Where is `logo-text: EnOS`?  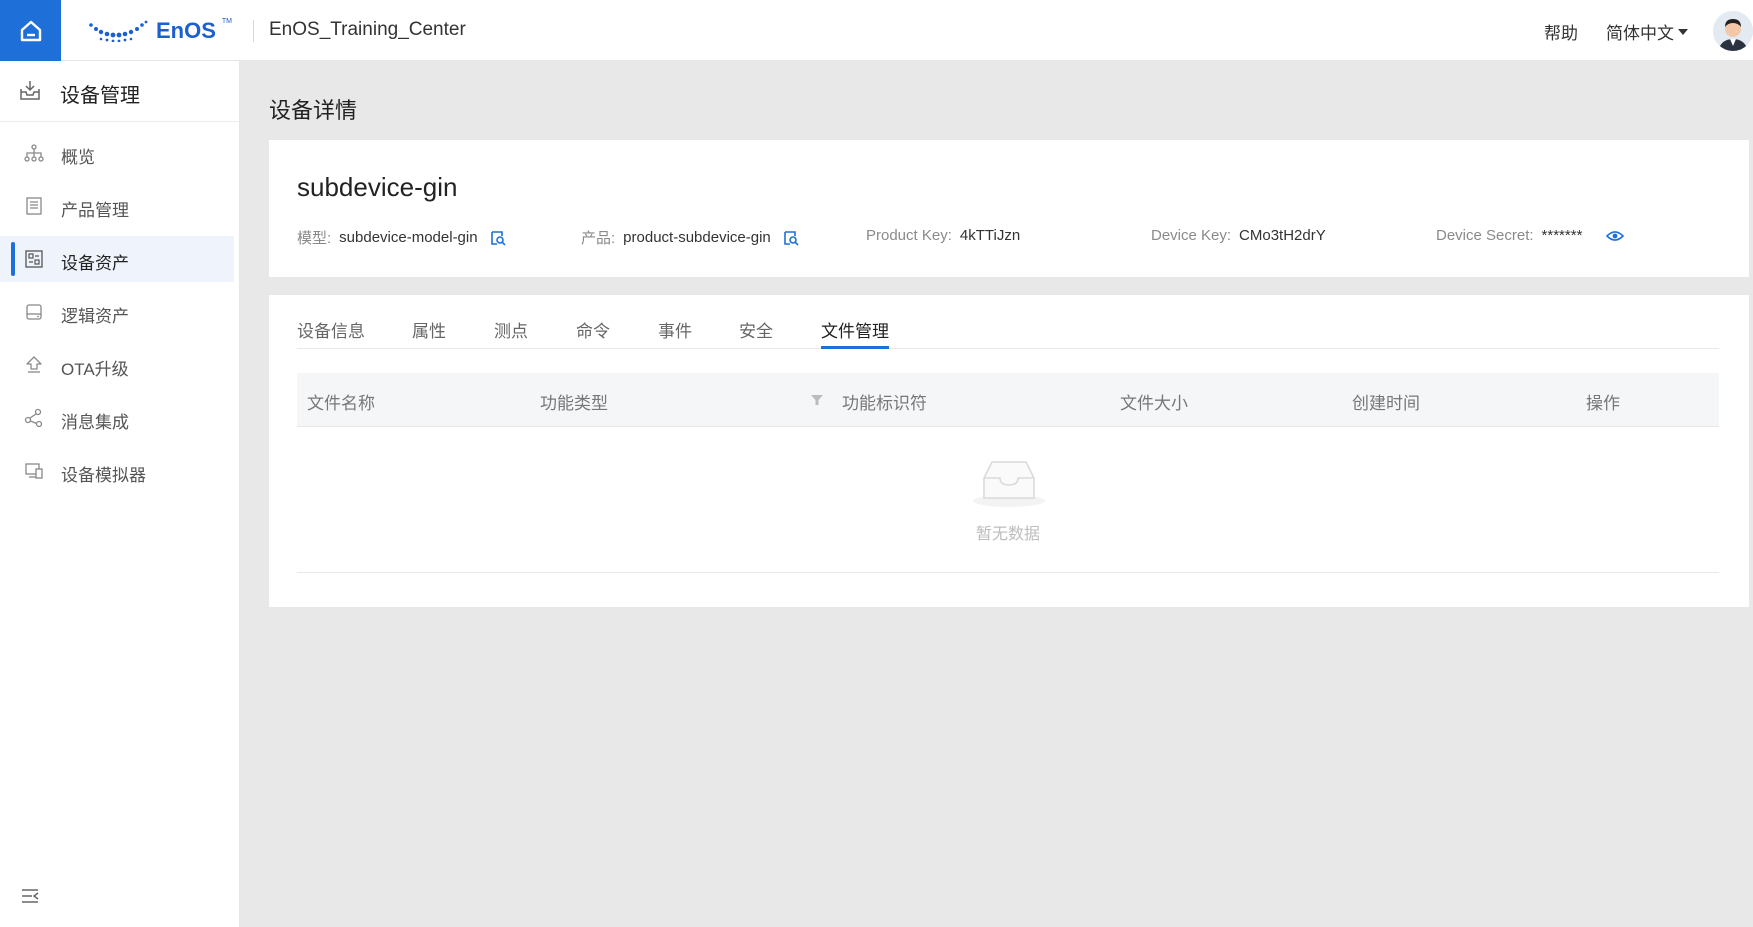 logo-text: EnOS is located at coordinates (186, 30).